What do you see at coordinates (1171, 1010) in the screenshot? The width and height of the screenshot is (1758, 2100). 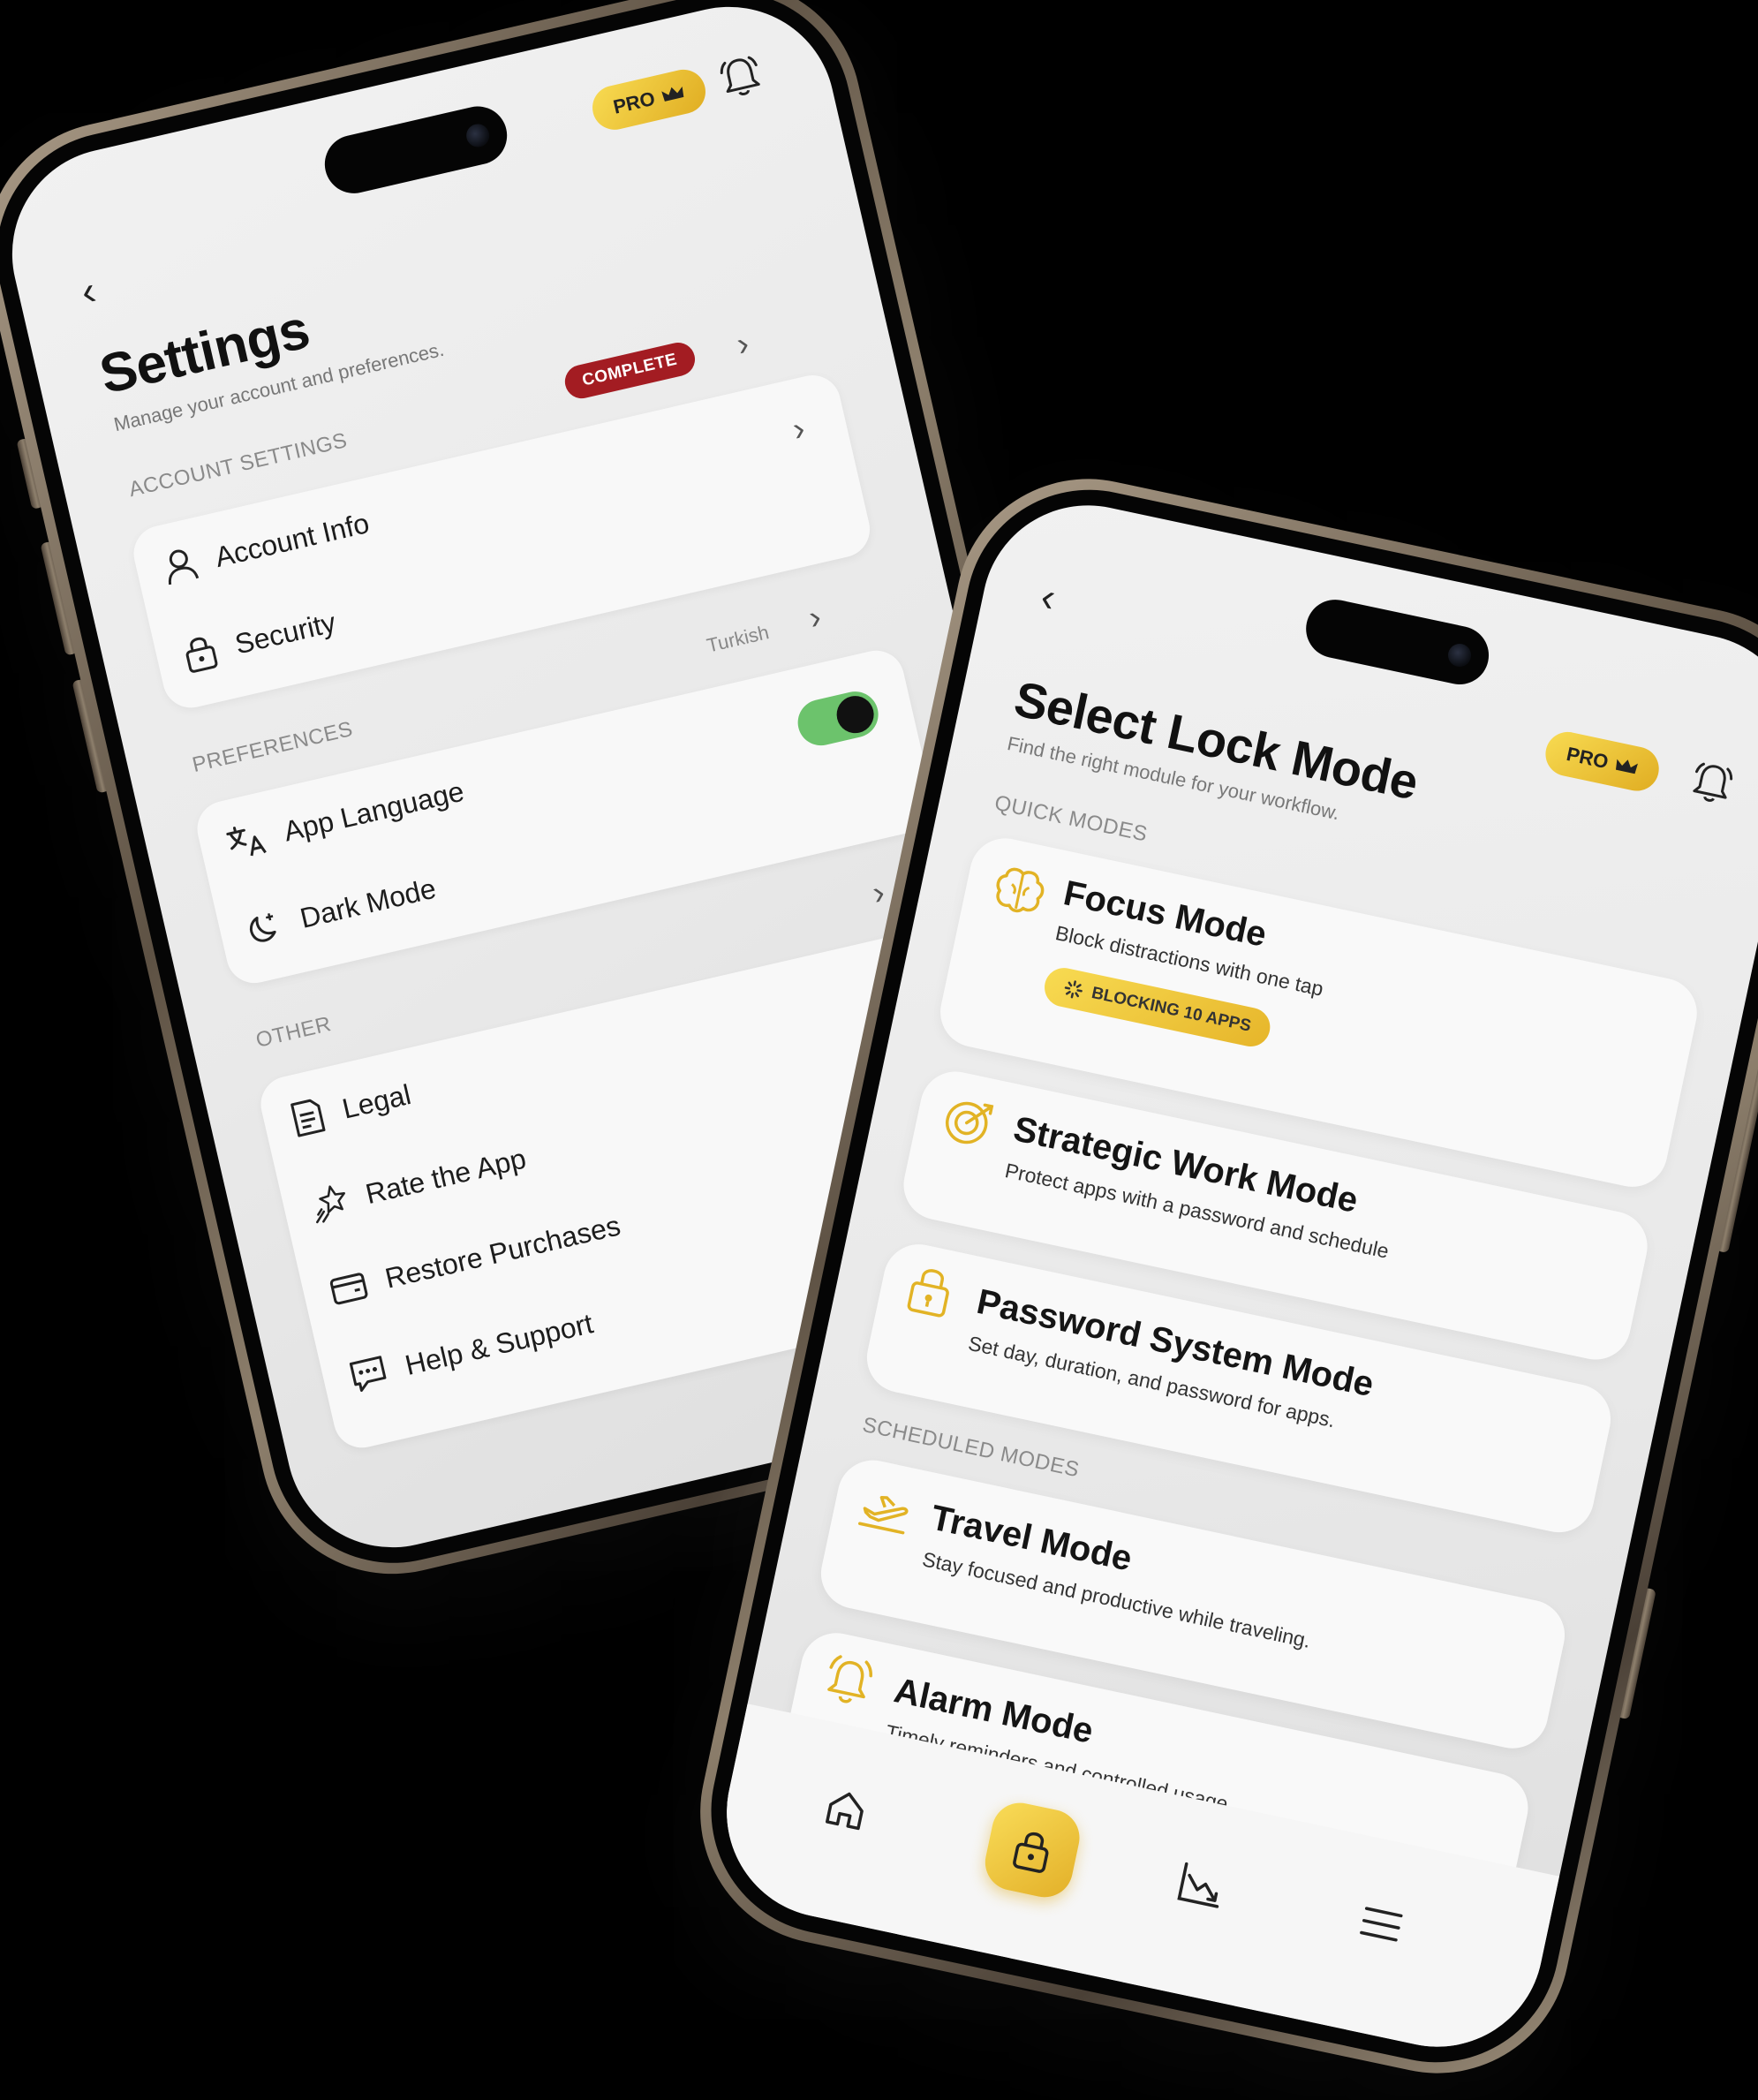 I see `blocking-label: BLOCKING 10 APPS` at bounding box center [1171, 1010].